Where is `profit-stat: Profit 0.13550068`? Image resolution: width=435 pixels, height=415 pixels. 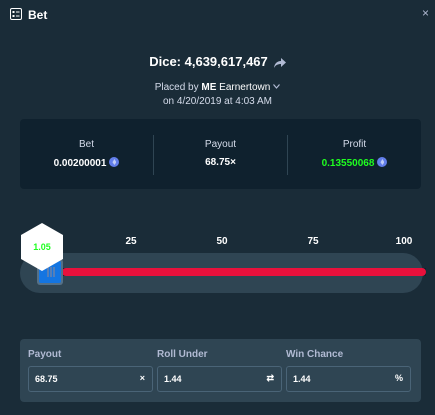 profit-stat: Profit 0.13550068 is located at coordinates (354, 154).